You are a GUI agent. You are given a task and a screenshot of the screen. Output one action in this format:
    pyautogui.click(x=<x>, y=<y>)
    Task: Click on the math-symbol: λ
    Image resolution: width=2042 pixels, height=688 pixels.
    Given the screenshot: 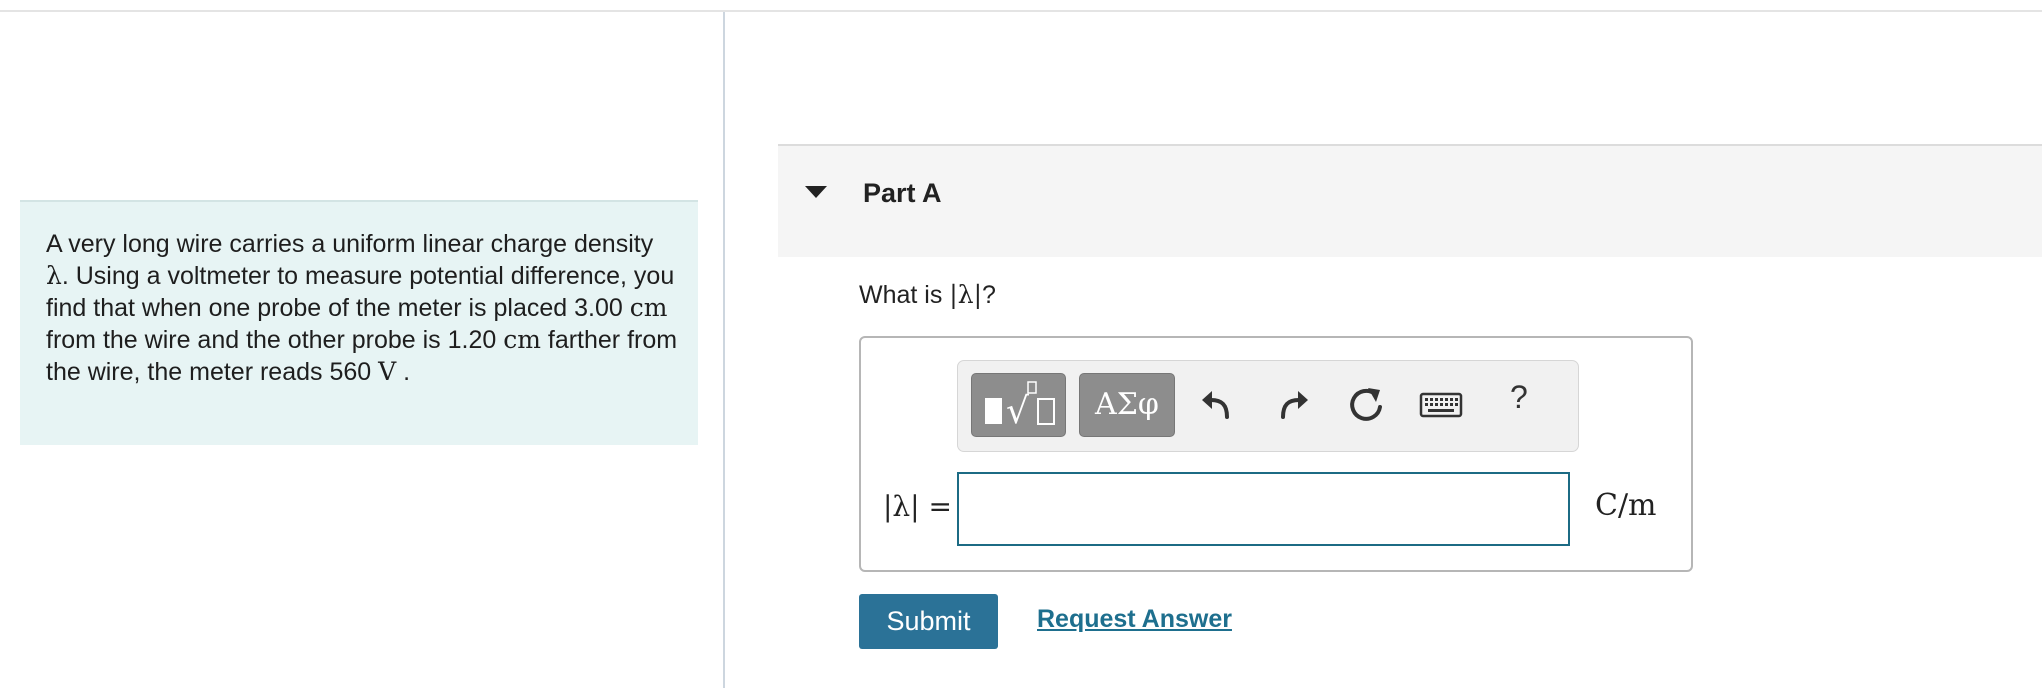 What is the action you would take?
    pyautogui.click(x=54, y=275)
    